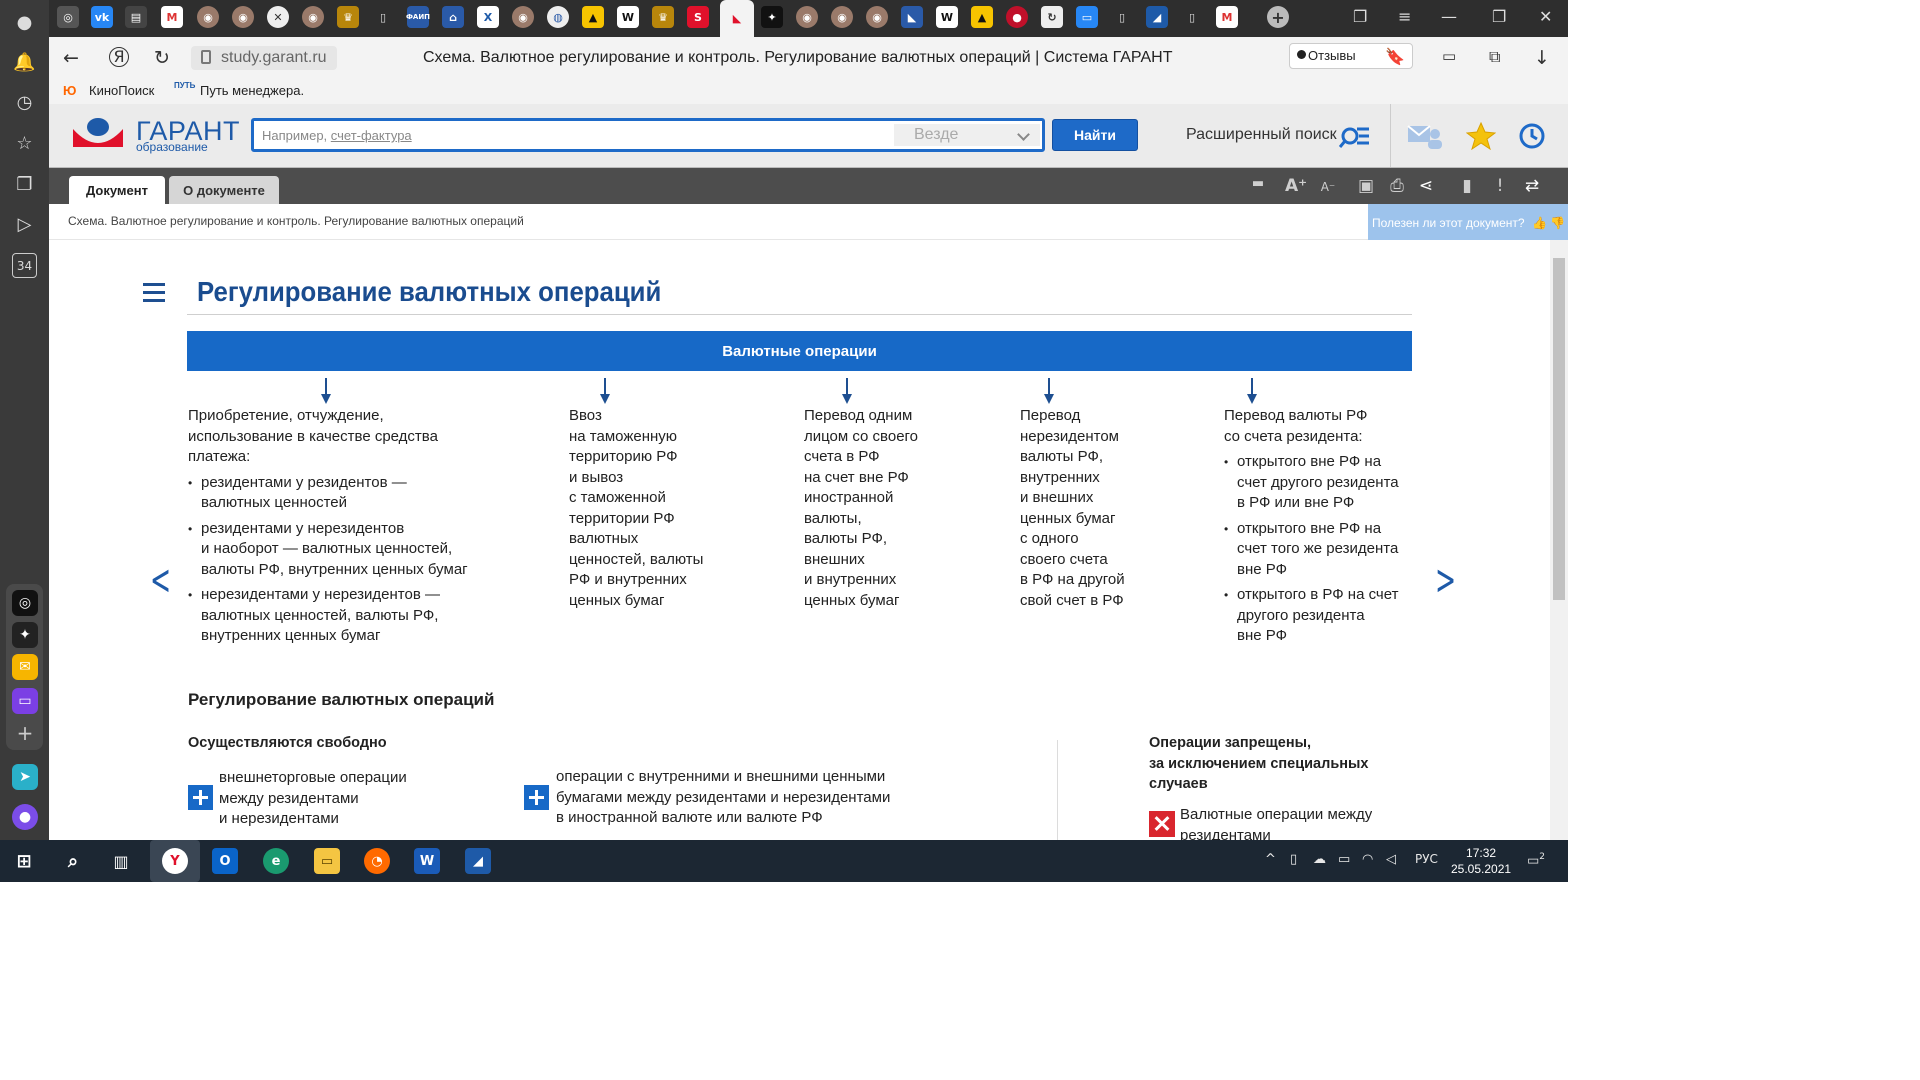  Describe the element at coordinates (1404, 16) in the screenshot. I see `browser-menu-icon: ≡` at that location.